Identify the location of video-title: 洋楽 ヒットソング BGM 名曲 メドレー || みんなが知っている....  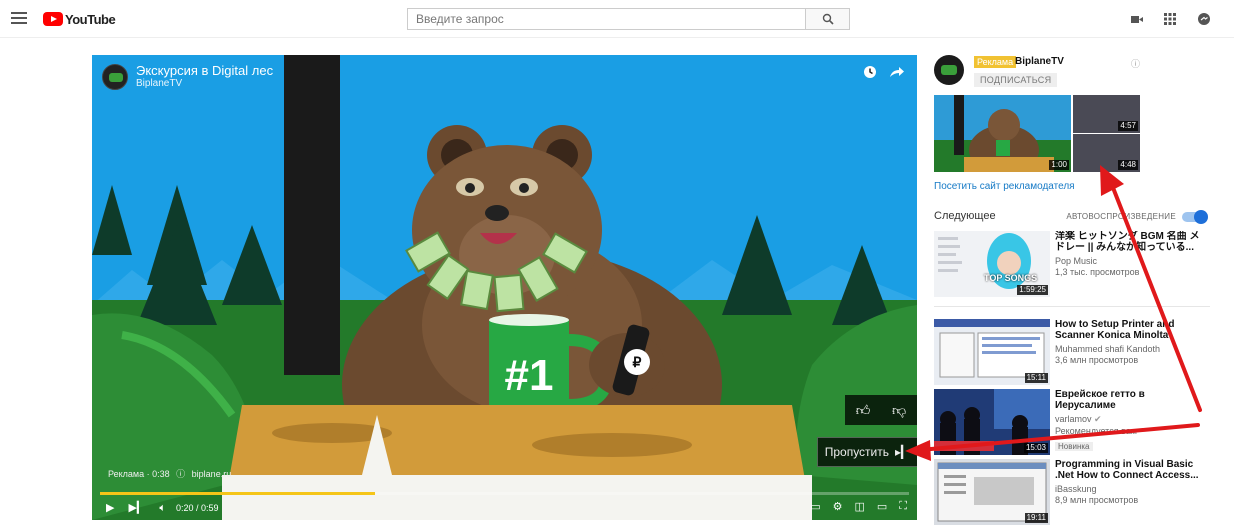
(1130, 242).